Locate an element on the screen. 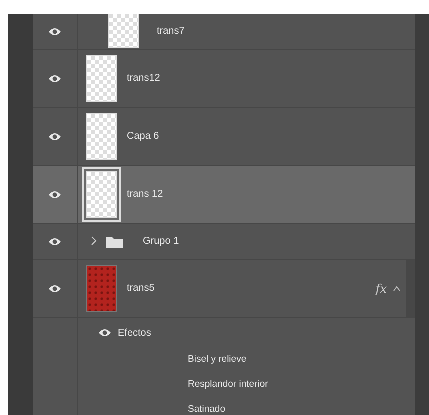 Image resolution: width=429 pixels, height=415 pixels. layer-name: trans 12 is located at coordinates (145, 195).